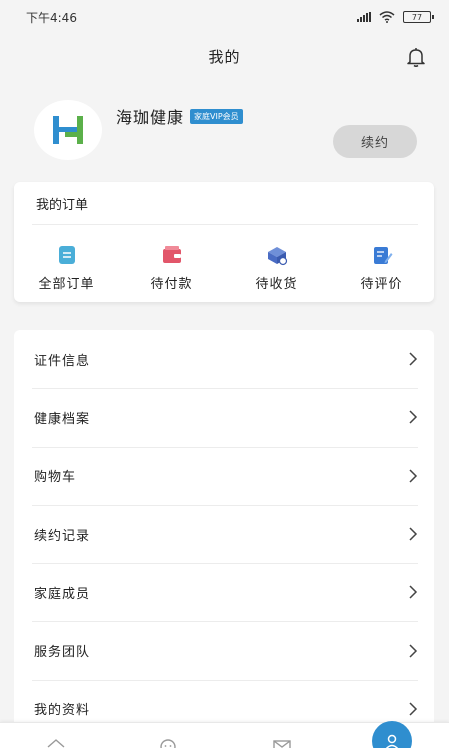 The image size is (449, 748). I want to click on page-title: 我的, so click(224, 56).